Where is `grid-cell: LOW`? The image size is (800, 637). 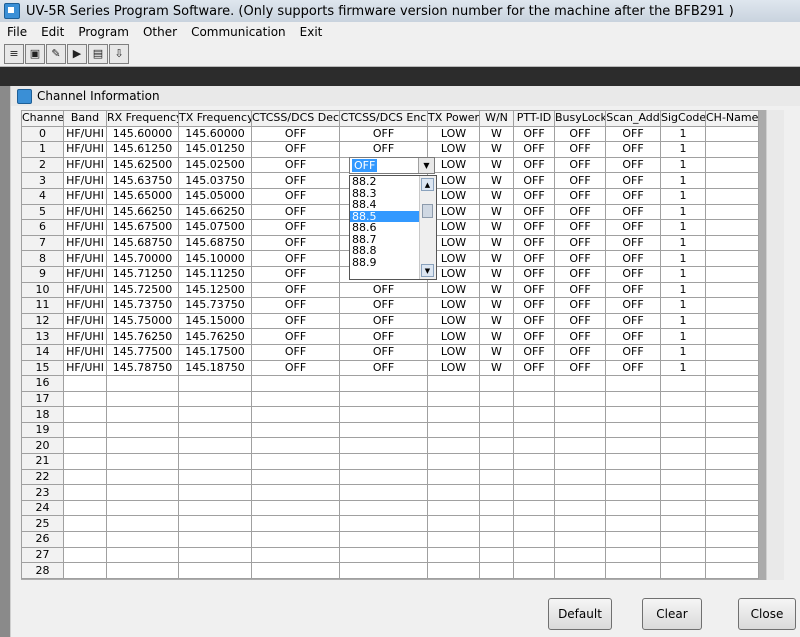
grid-cell: LOW is located at coordinates (453, 368).